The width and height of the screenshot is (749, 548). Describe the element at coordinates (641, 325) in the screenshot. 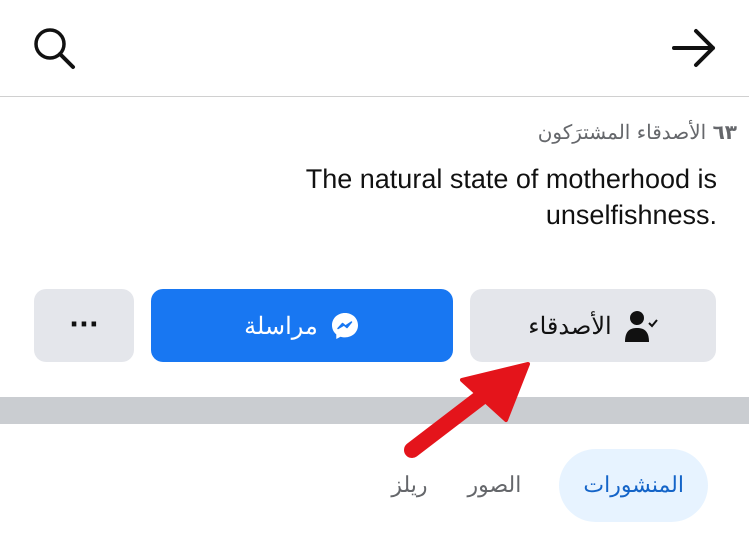

I see `person-check-icon` at that location.